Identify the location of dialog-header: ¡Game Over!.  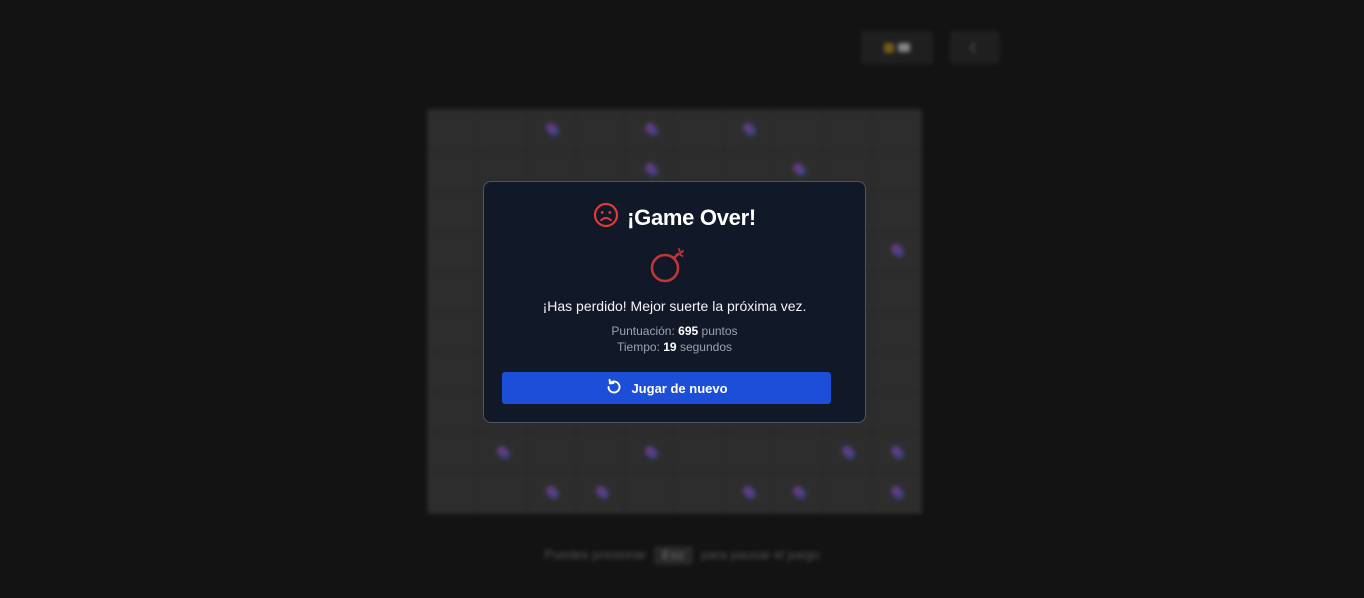
(674, 217).